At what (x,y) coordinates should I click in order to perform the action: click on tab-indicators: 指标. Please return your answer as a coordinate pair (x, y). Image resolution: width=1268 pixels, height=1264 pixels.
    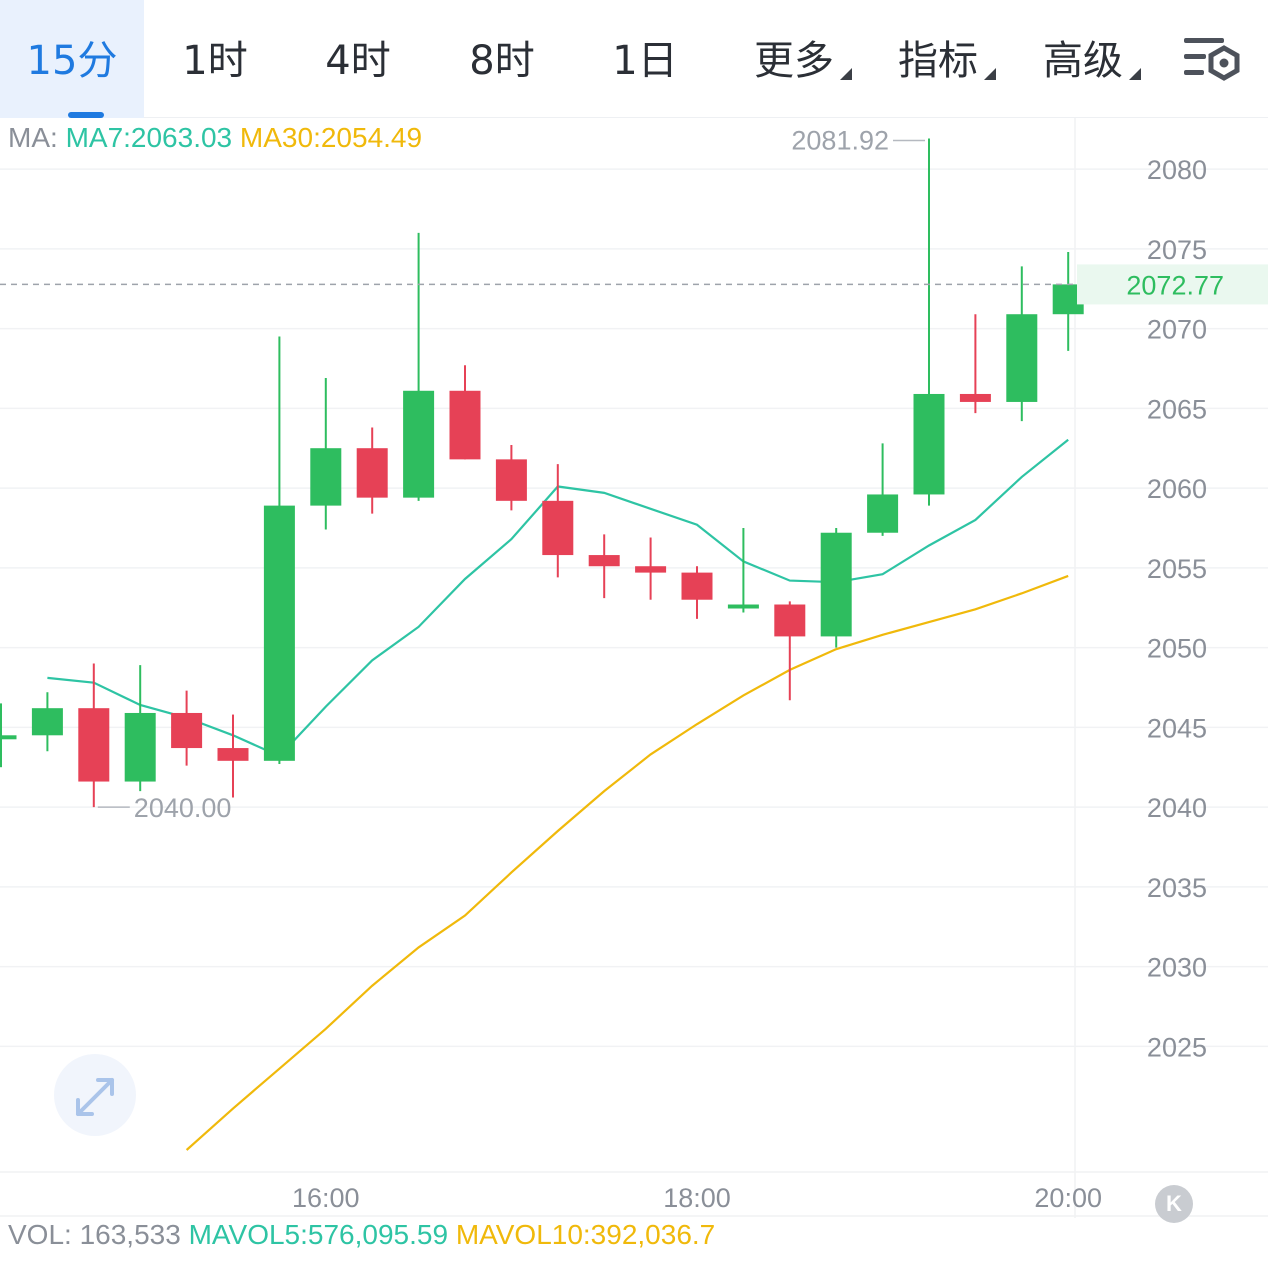
    Looking at the image, I should click on (946, 59).